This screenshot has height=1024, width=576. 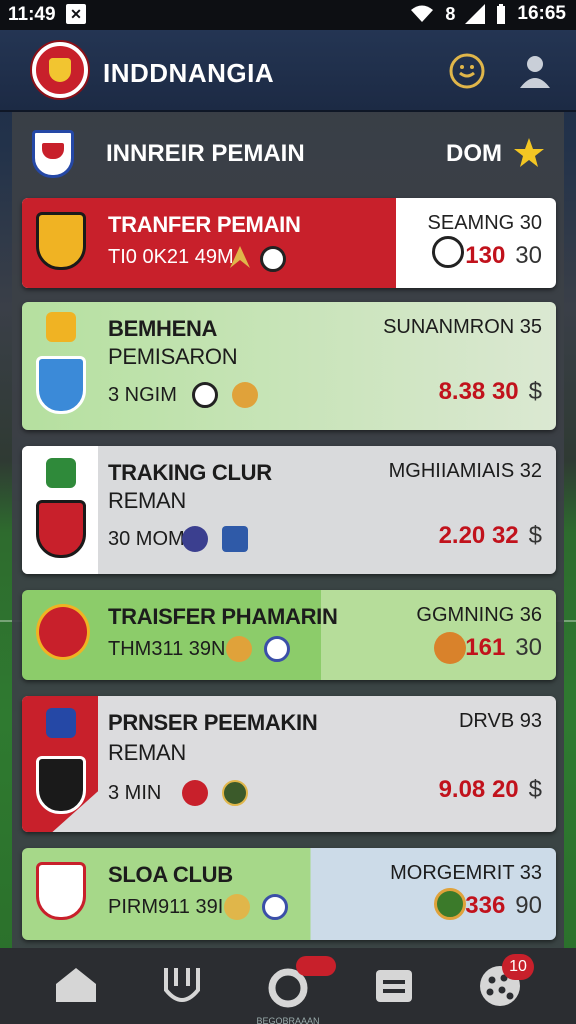 I want to click on nav-glove, so click(x=182, y=986).